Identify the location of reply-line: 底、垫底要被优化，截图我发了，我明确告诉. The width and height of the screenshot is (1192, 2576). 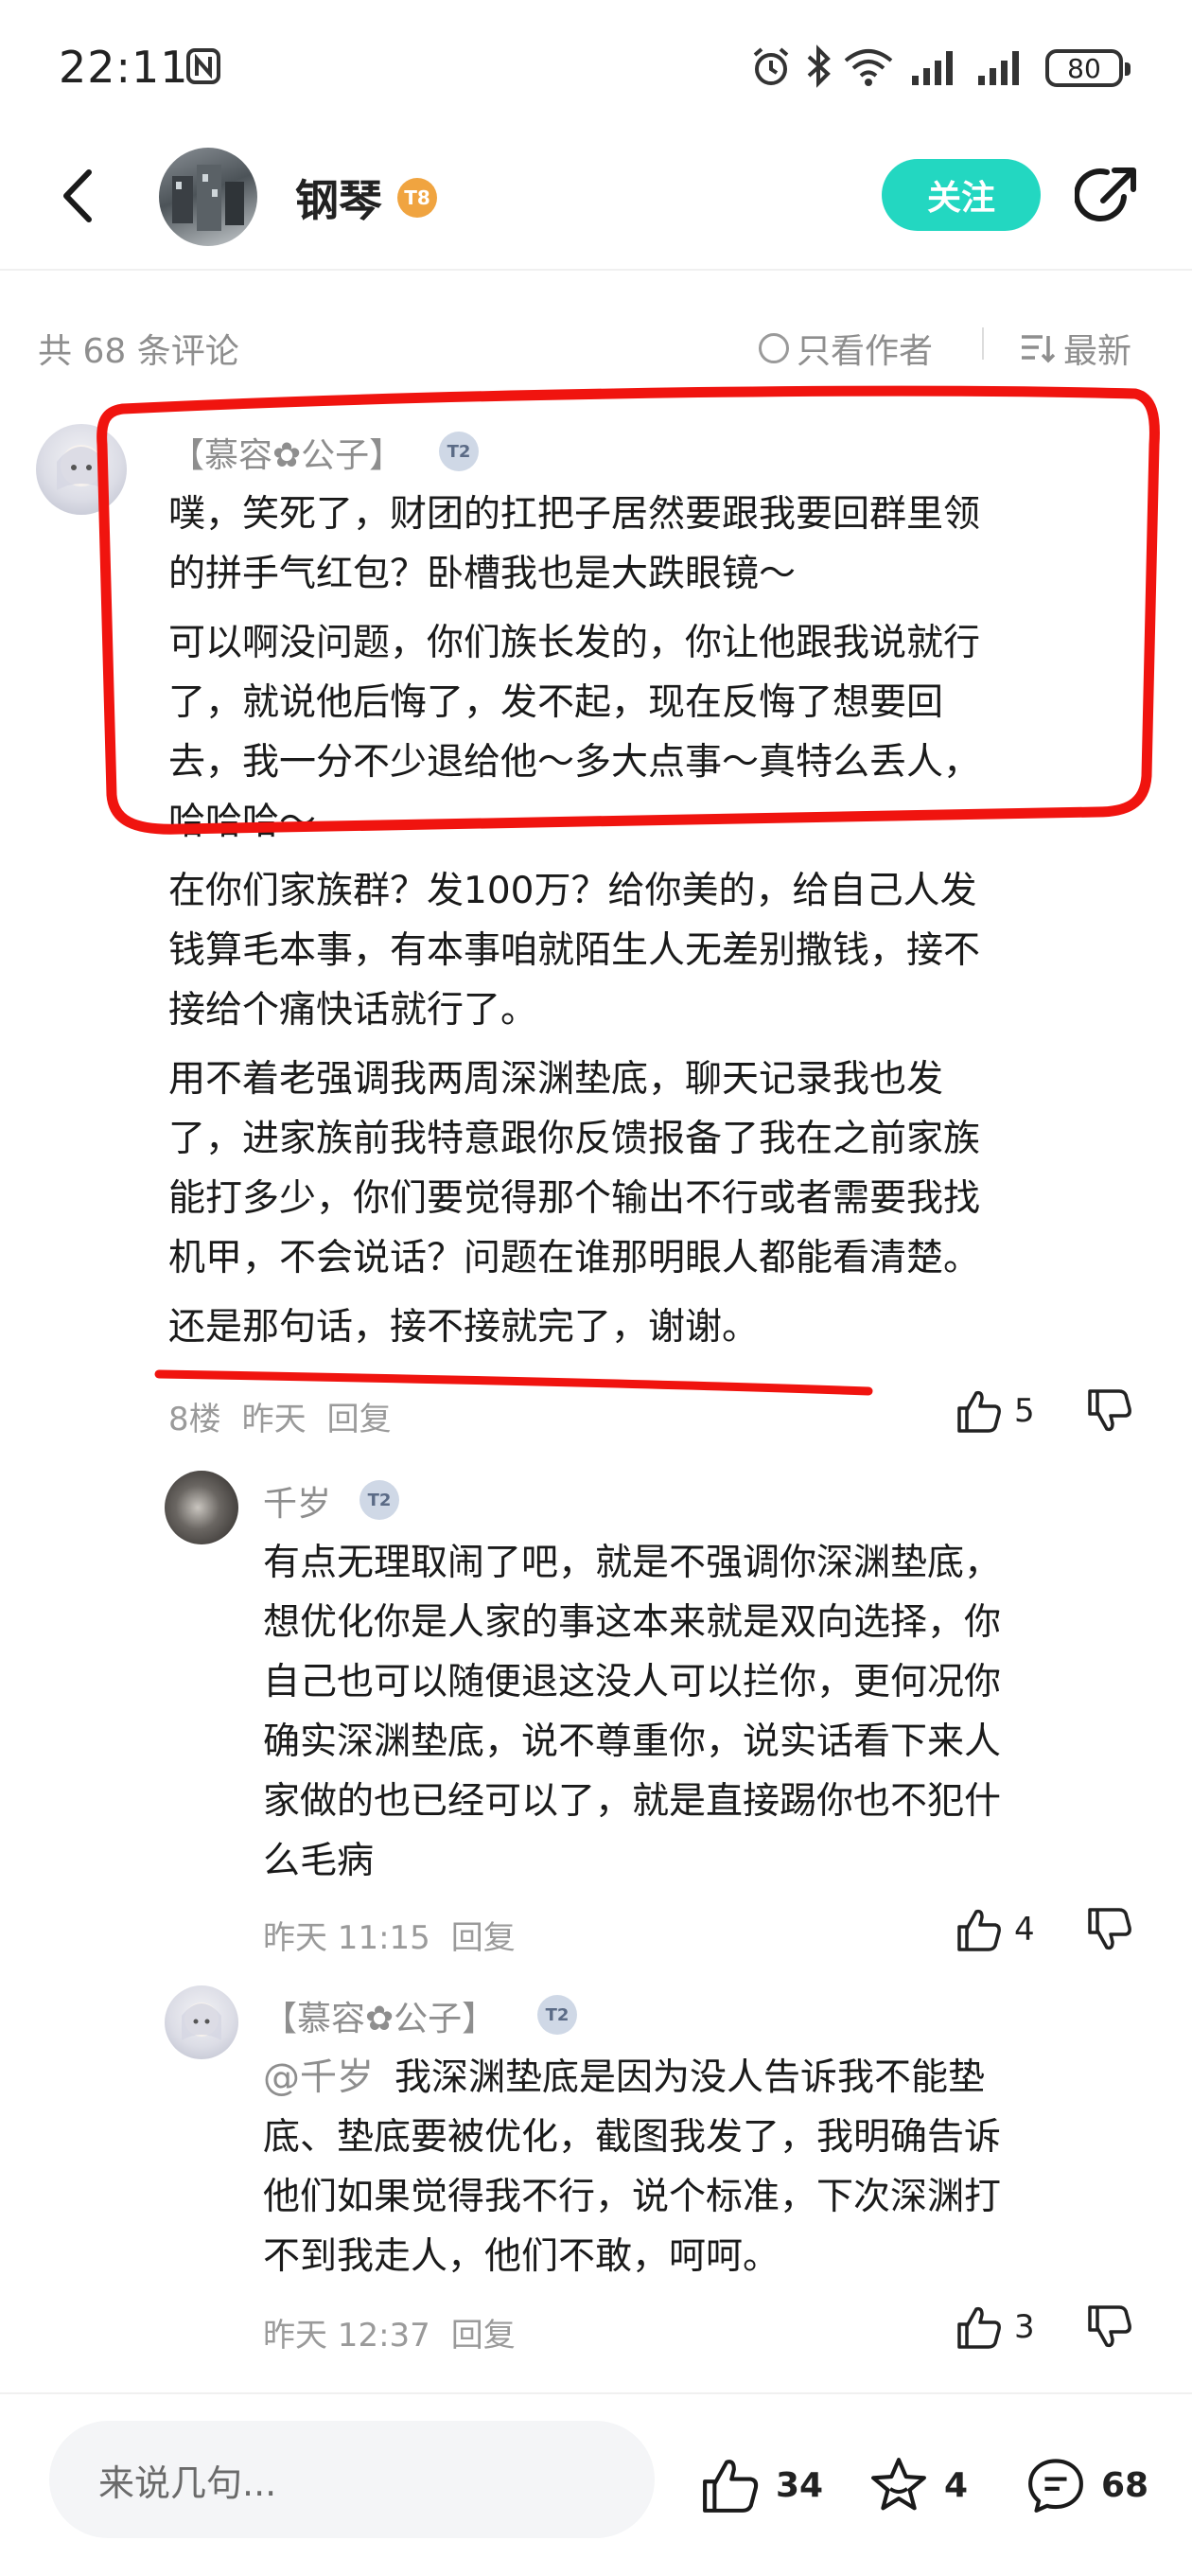
(632, 2137).